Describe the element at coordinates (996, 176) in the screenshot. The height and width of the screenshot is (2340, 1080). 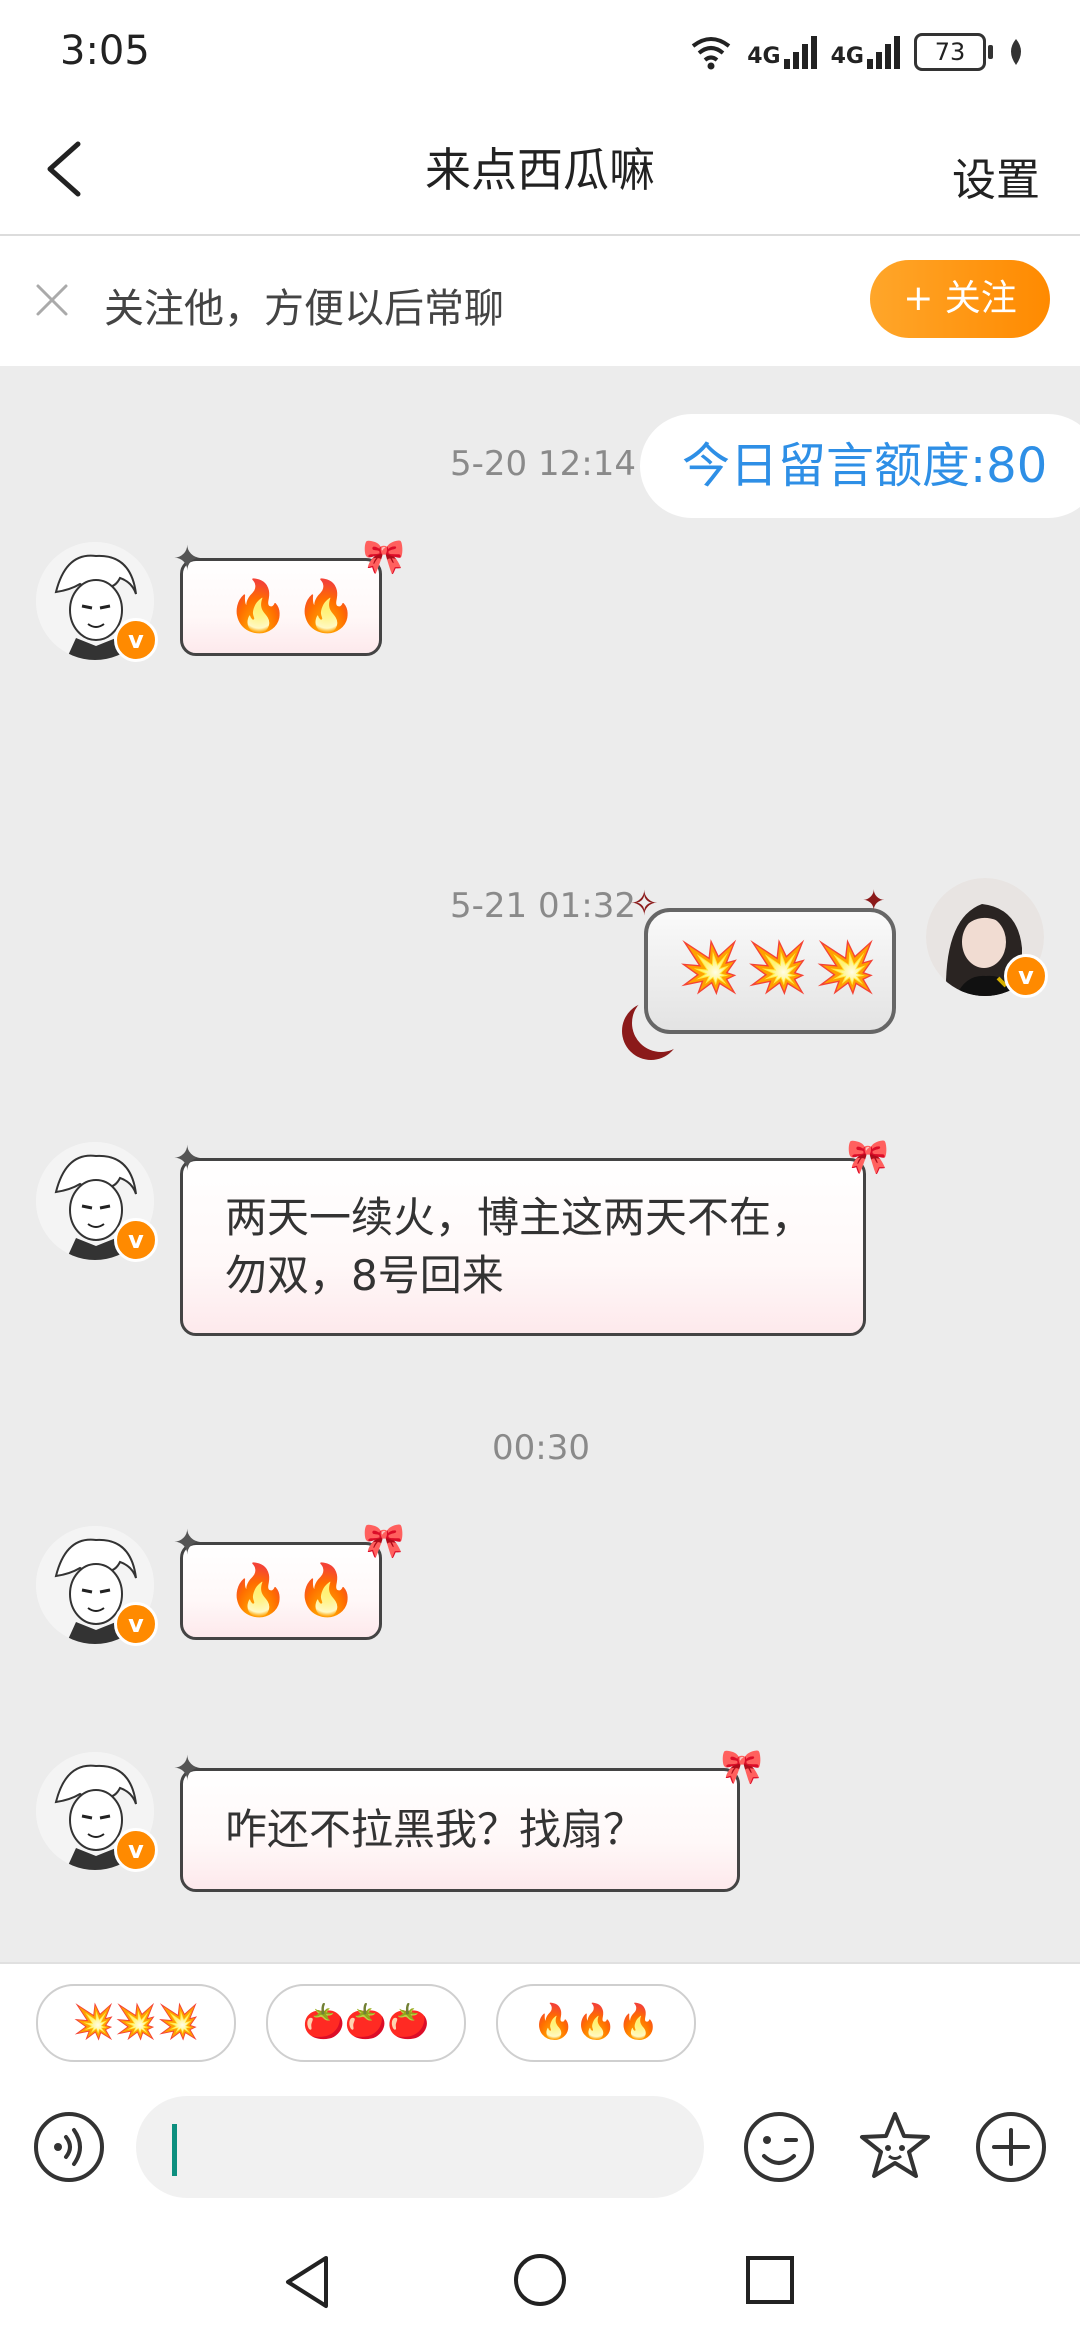
I see `settings-button: 设置` at that location.